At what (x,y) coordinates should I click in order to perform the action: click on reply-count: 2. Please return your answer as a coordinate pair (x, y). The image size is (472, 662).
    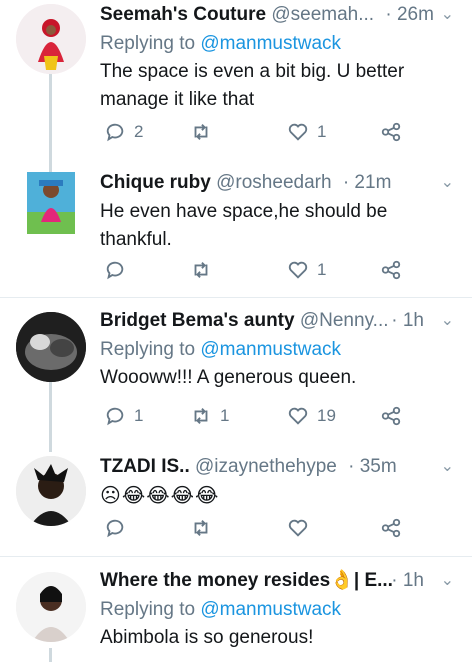
    Looking at the image, I should click on (139, 131).